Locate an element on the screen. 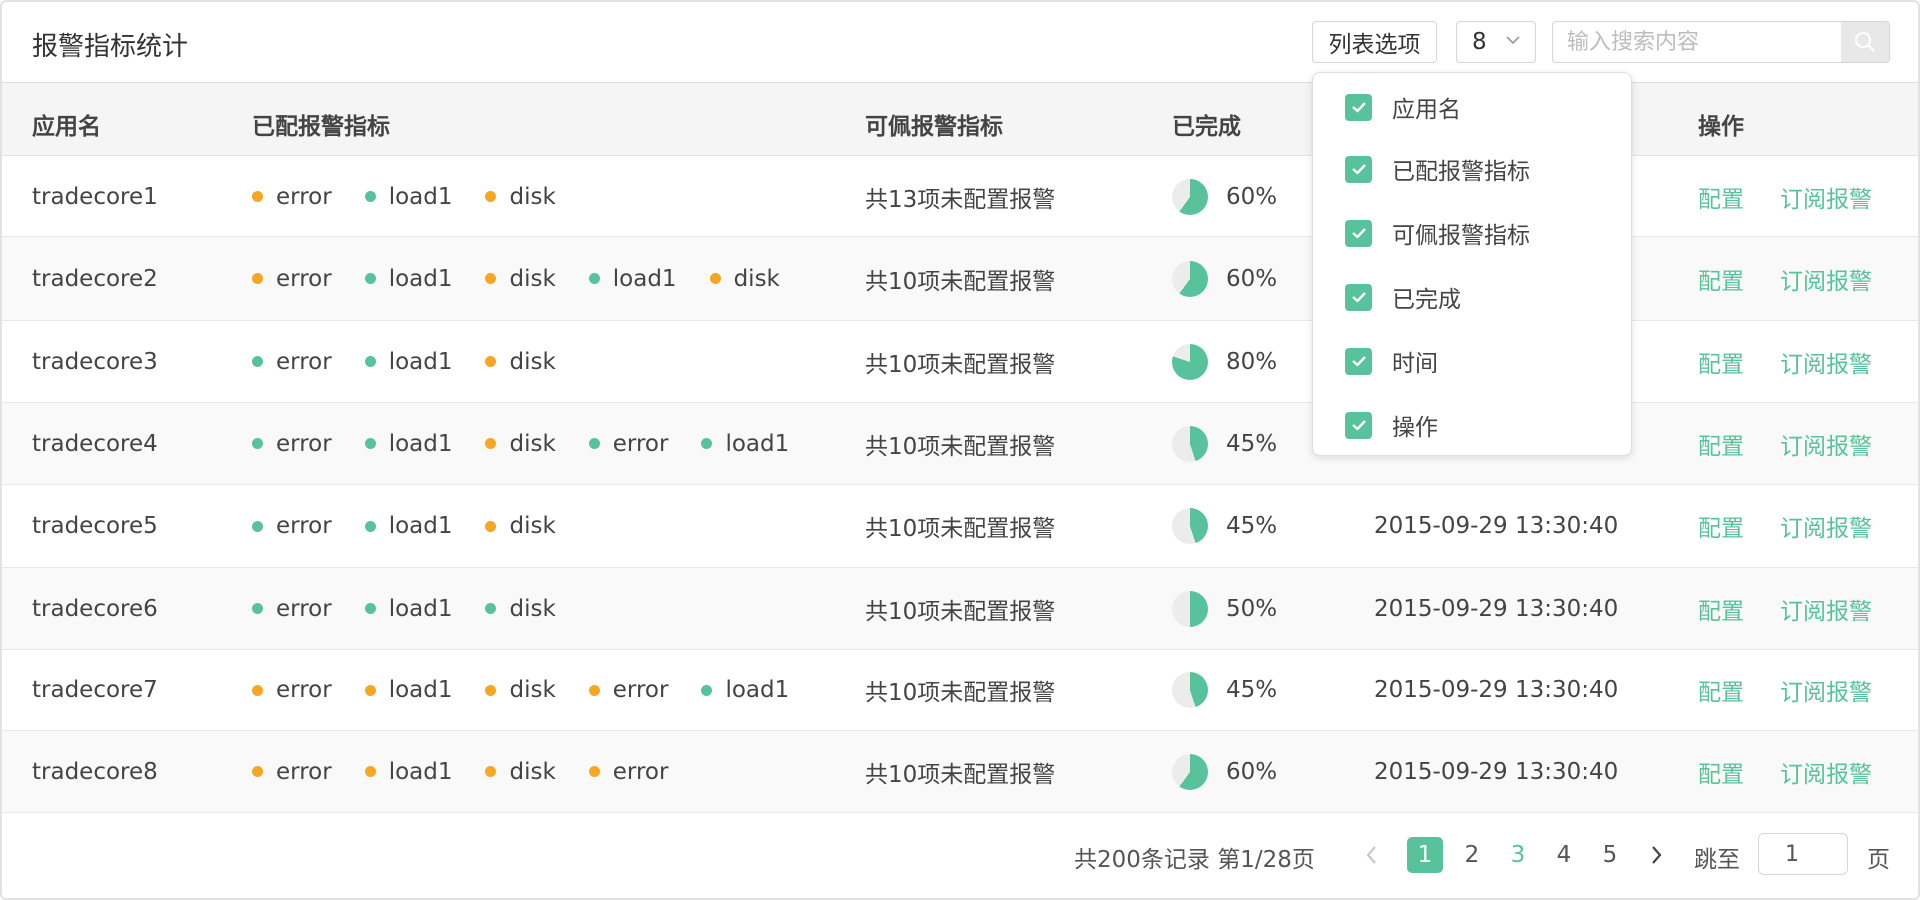 The image size is (1920, 900). column-option-done: 已完成 is located at coordinates (1403, 297).